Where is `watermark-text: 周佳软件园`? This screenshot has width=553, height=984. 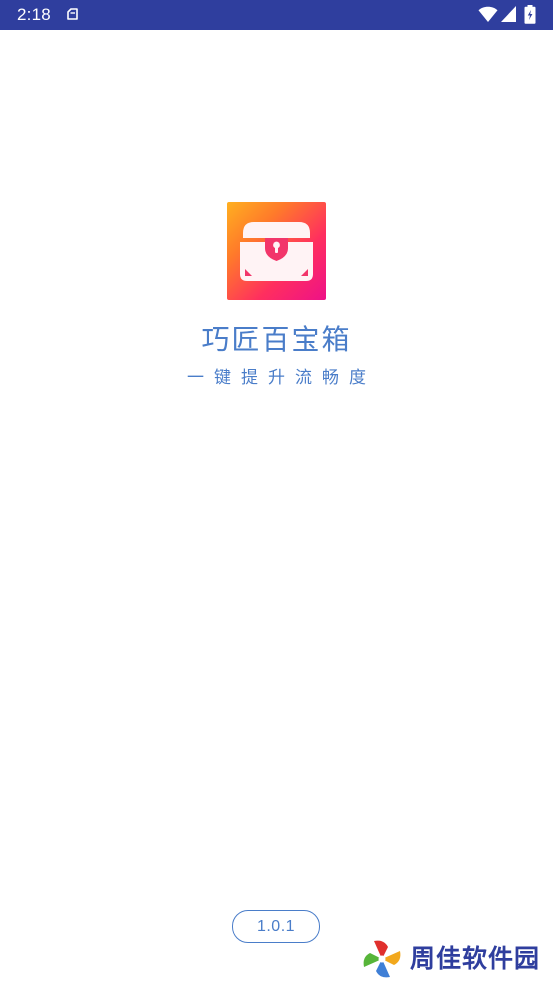
watermark-text: 周佳软件园 is located at coordinates (475, 958).